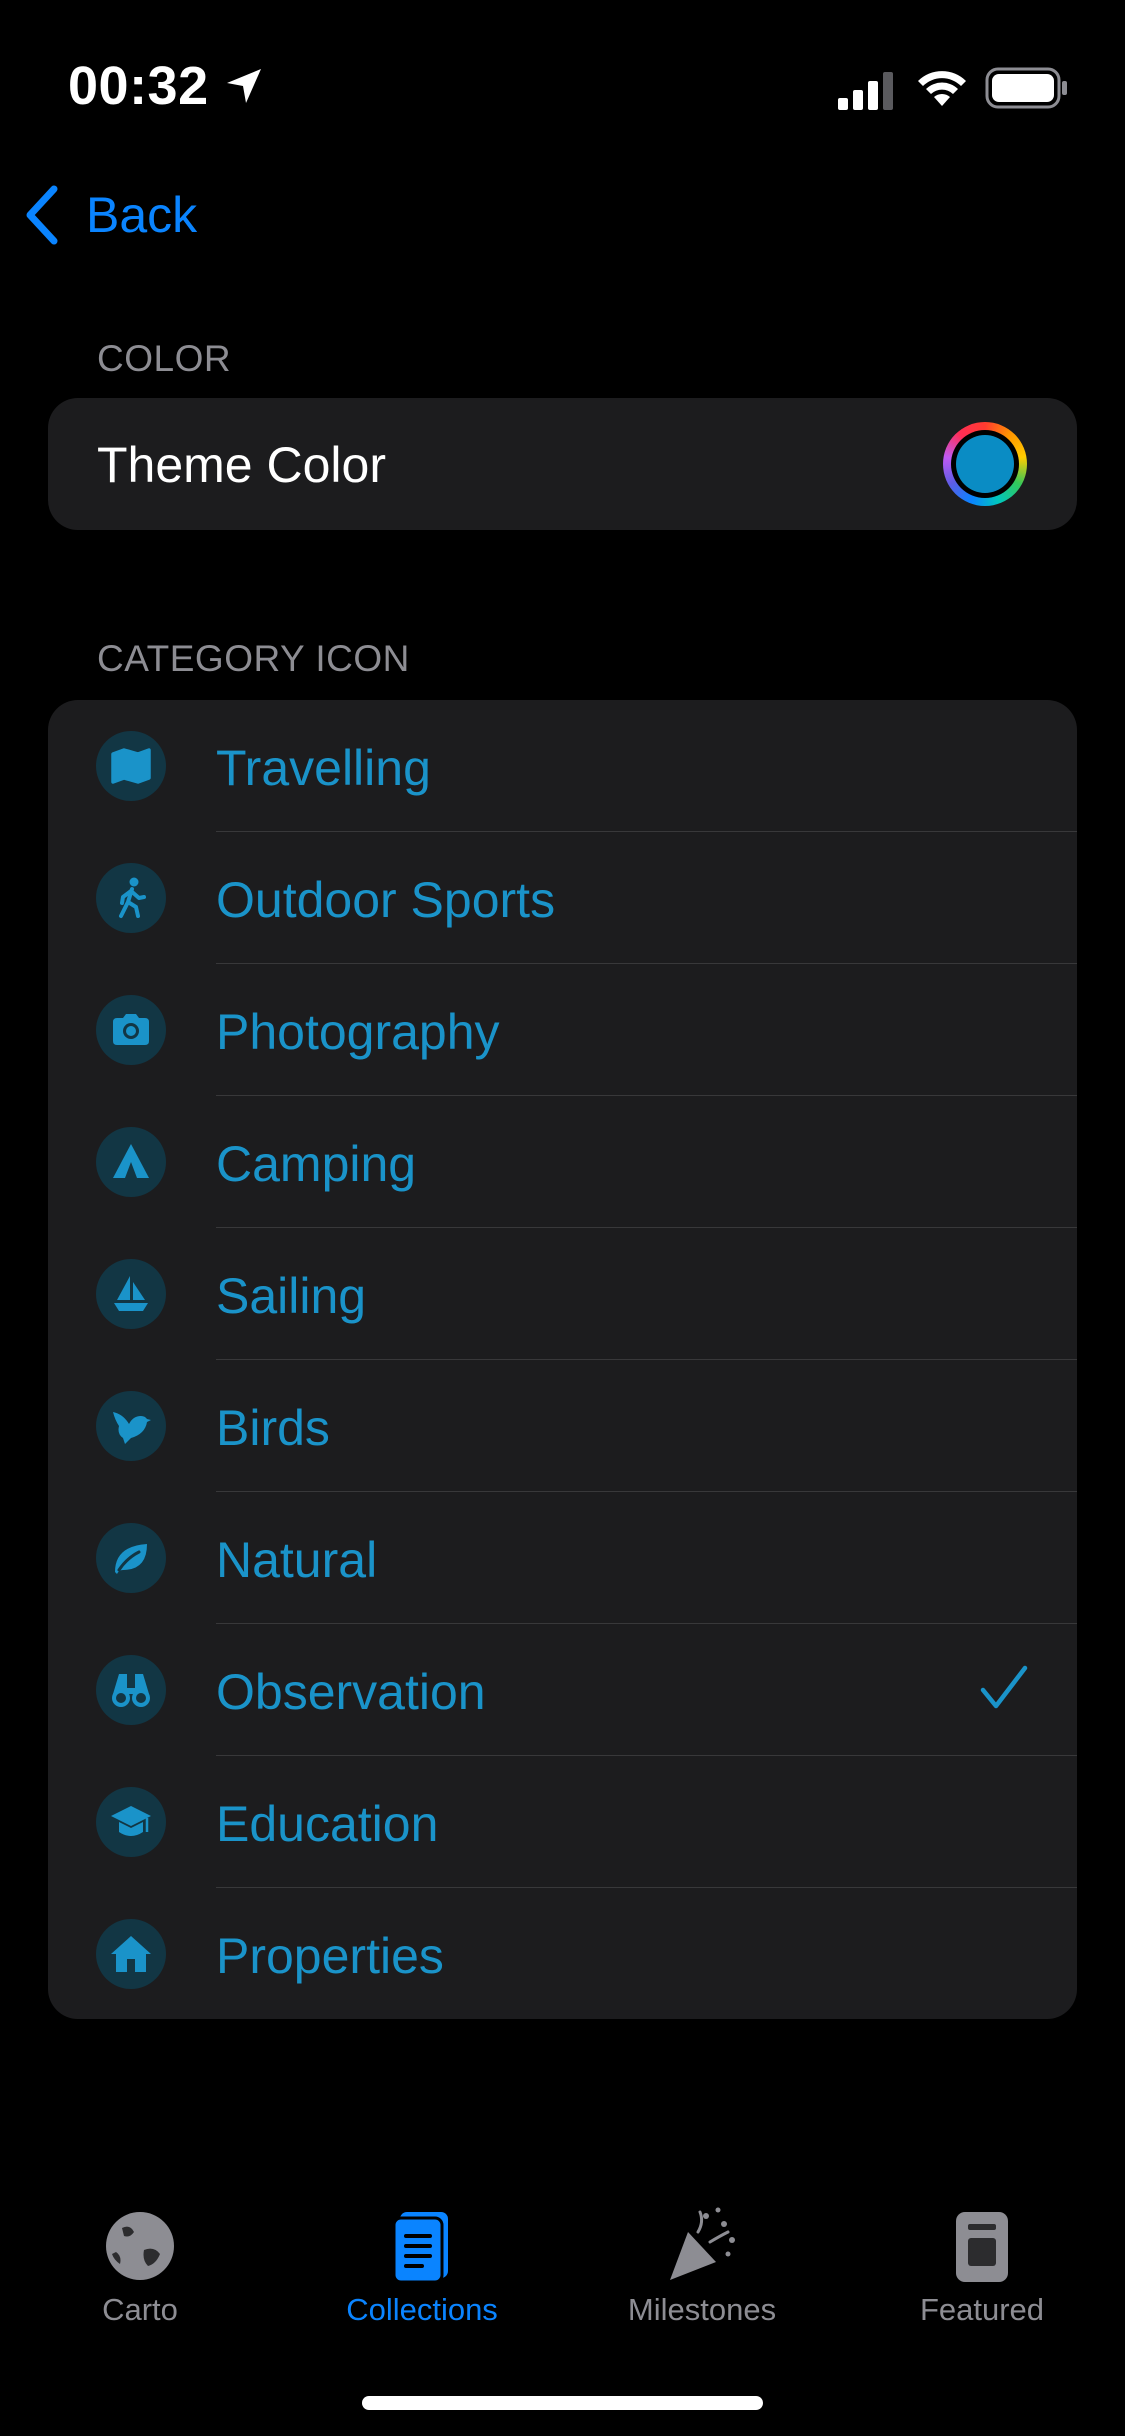 The height and width of the screenshot is (2436, 1125). What do you see at coordinates (241, 465) in the screenshot?
I see `theme-color-label: Theme Color` at bounding box center [241, 465].